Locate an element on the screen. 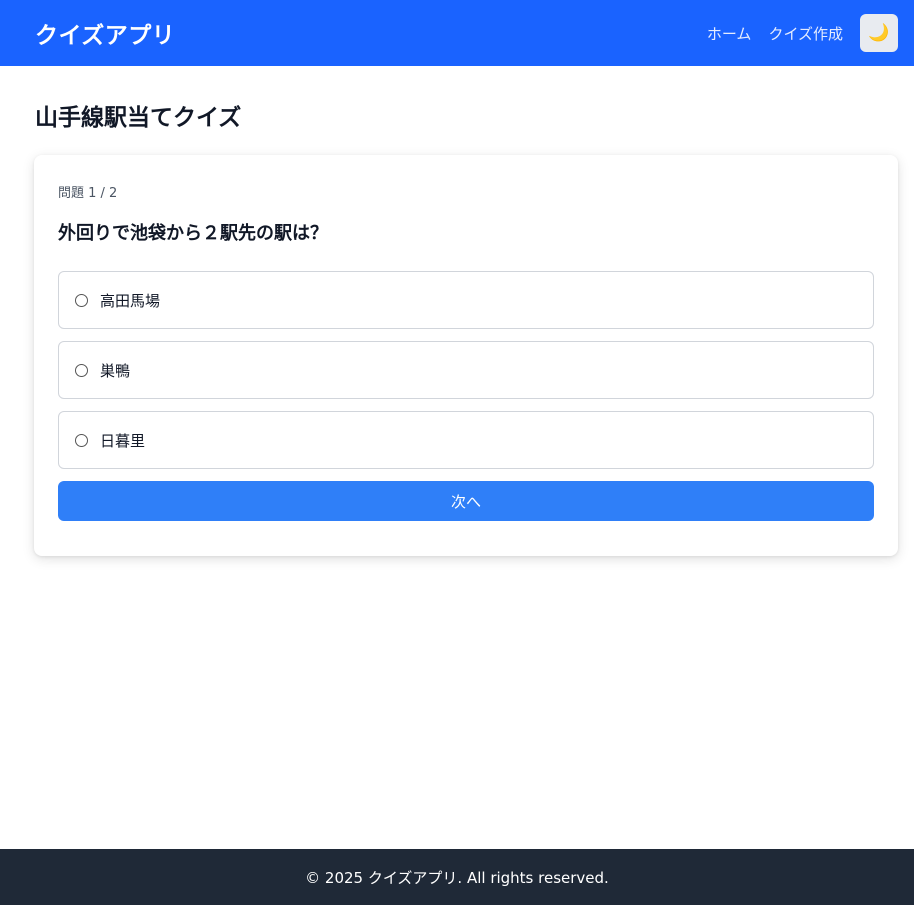 Image resolution: width=914 pixels, height=905 pixels. app-header: クイズアプリ ホーム クイズ作成 🌙 is located at coordinates (457, 33).